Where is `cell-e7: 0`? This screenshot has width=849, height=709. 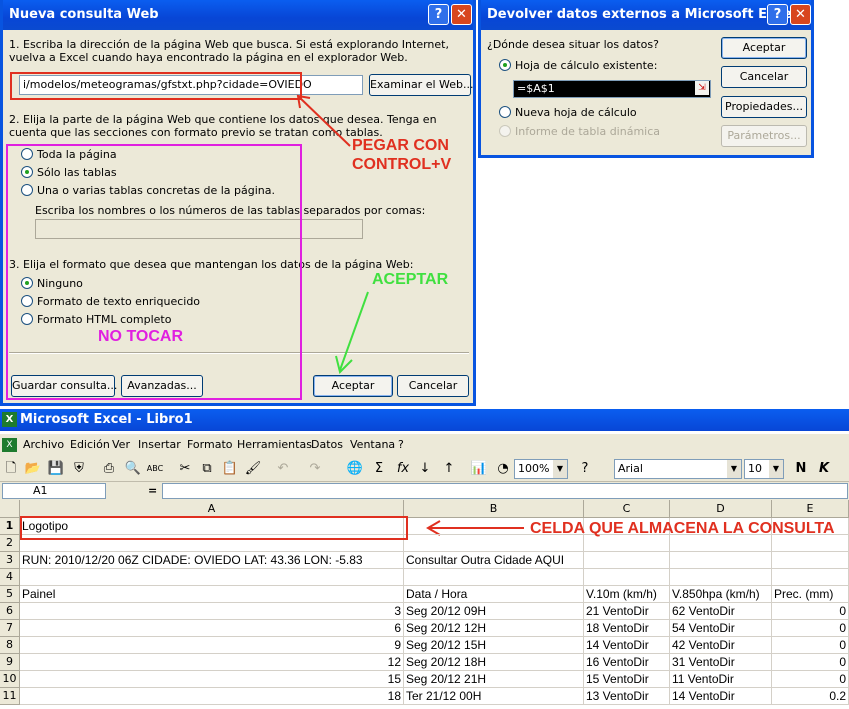
cell-e7: 0 is located at coordinates (810, 628).